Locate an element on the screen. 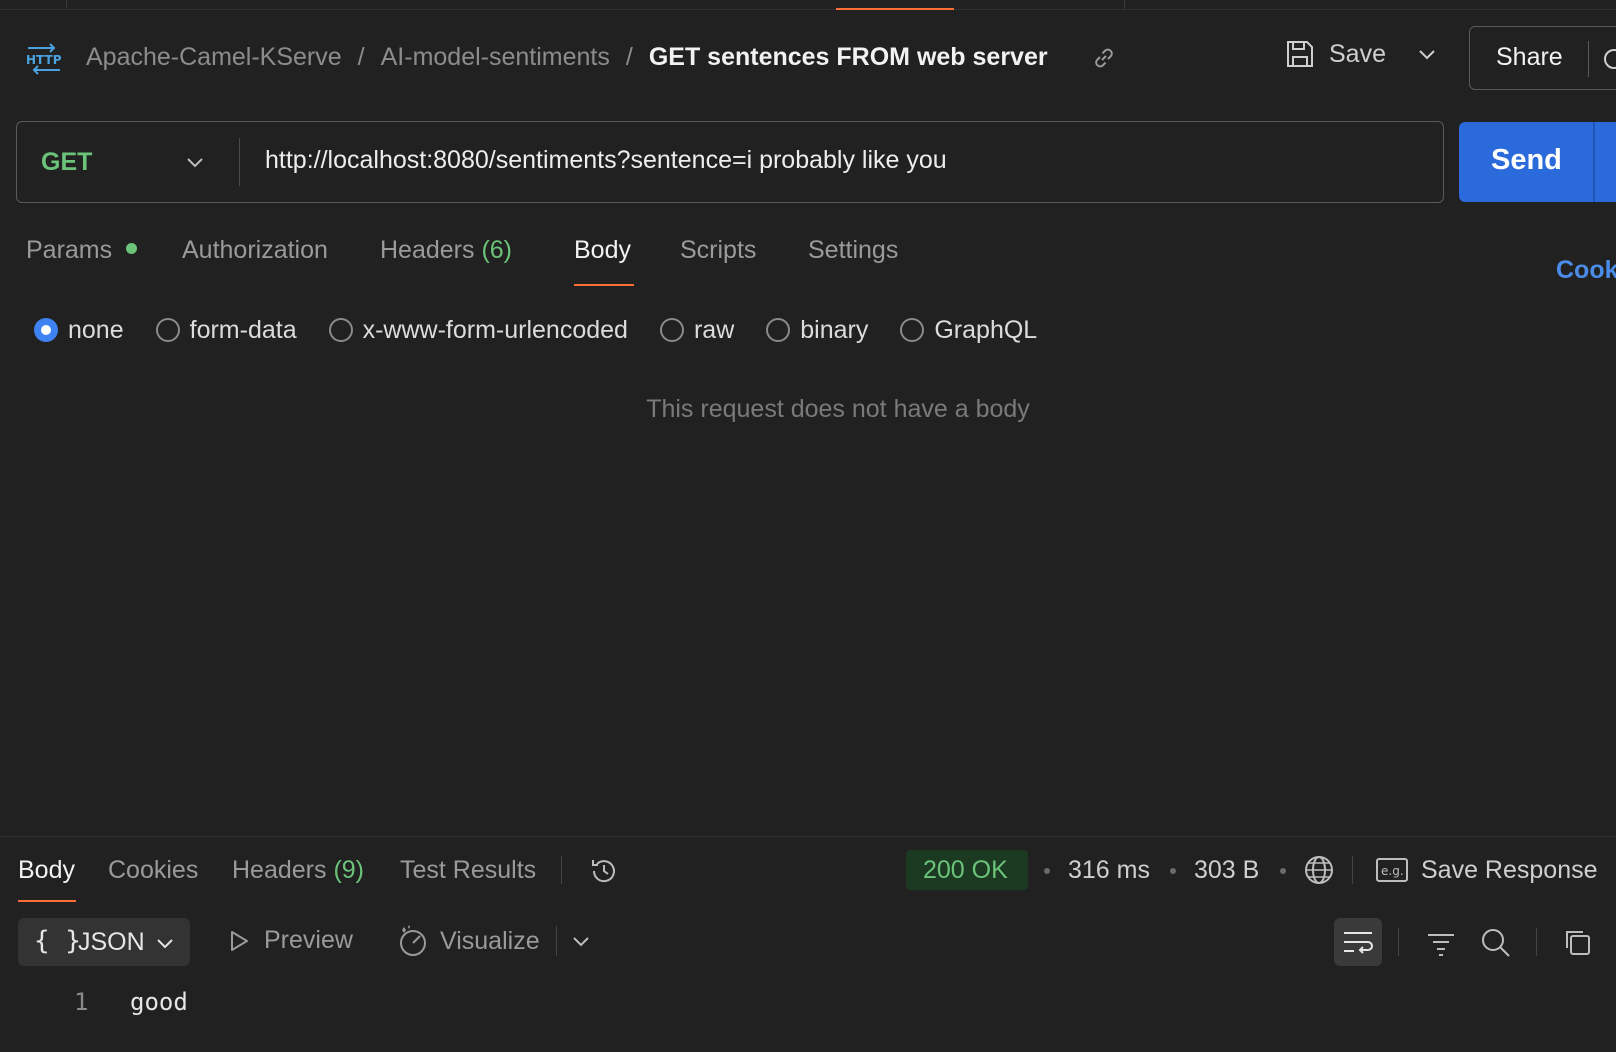 The width and height of the screenshot is (1616, 1052). radio-graphql: GraphQL is located at coordinates (968, 330).